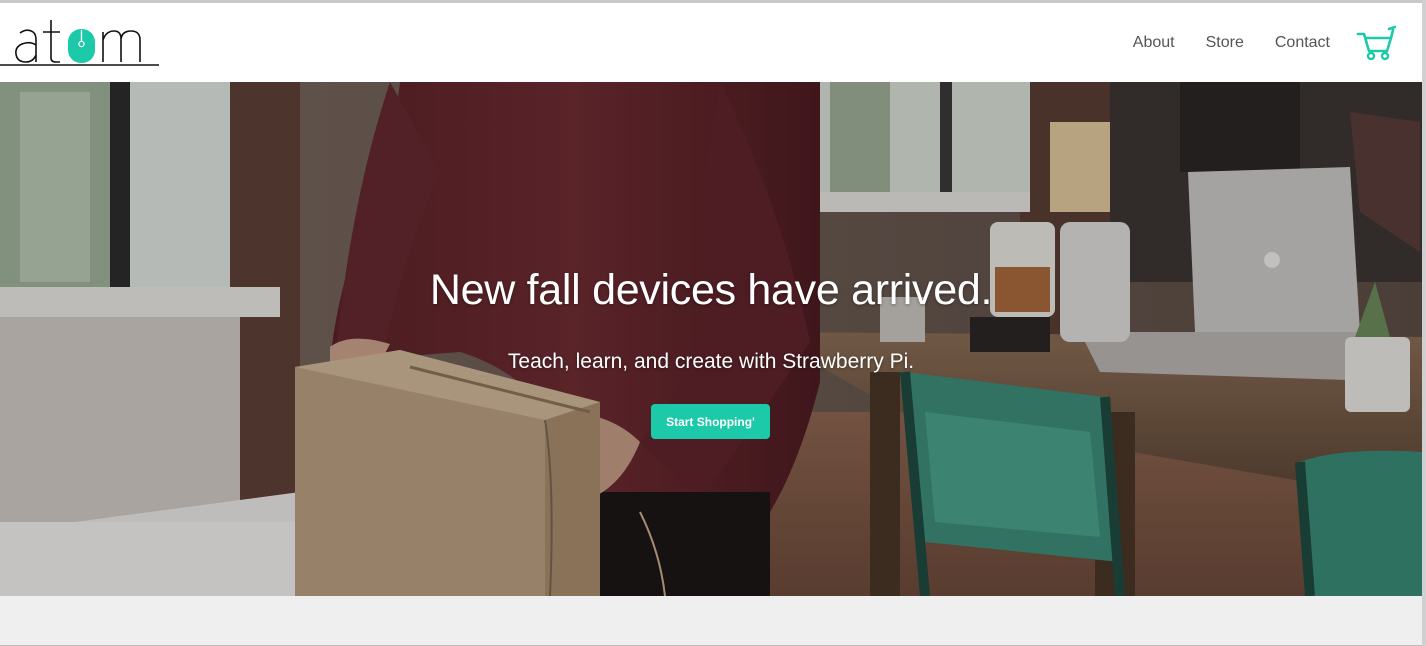 This screenshot has height=646, width=1426. I want to click on nav-about-link: About, so click(1154, 43).